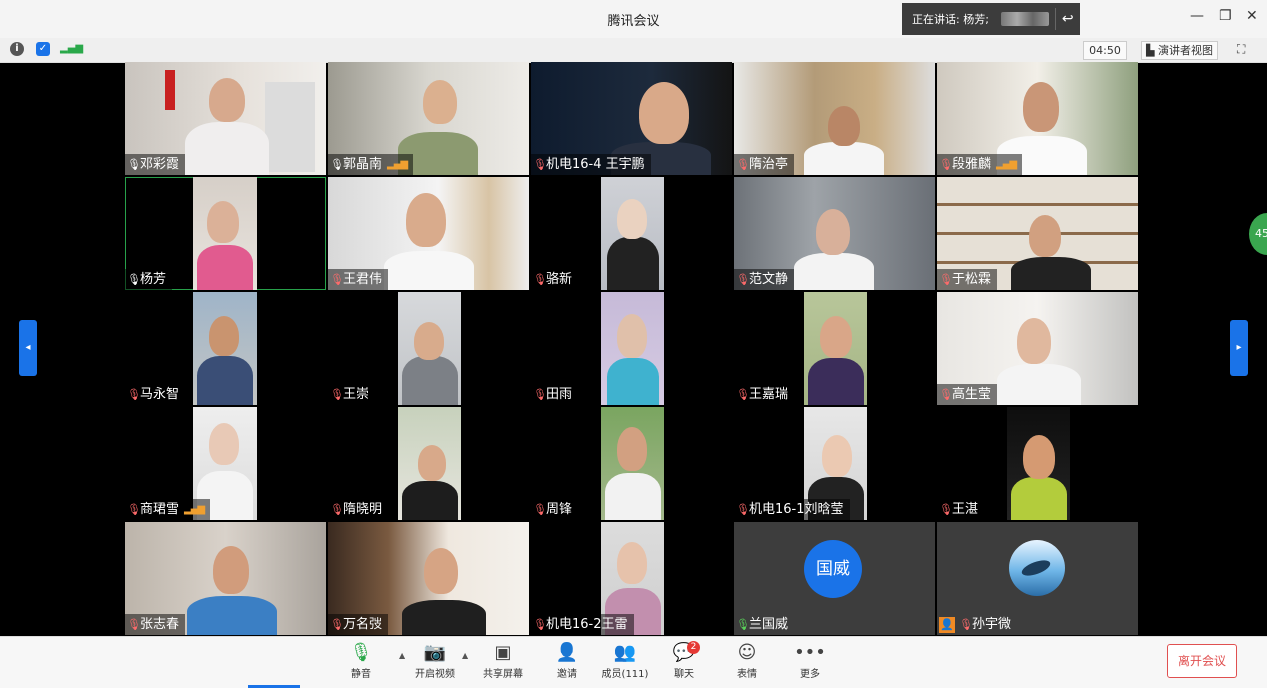  What do you see at coordinates (225, 463) in the screenshot?
I see `participant-tile: 🎙 商珺雪 ▂▄▆` at bounding box center [225, 463].